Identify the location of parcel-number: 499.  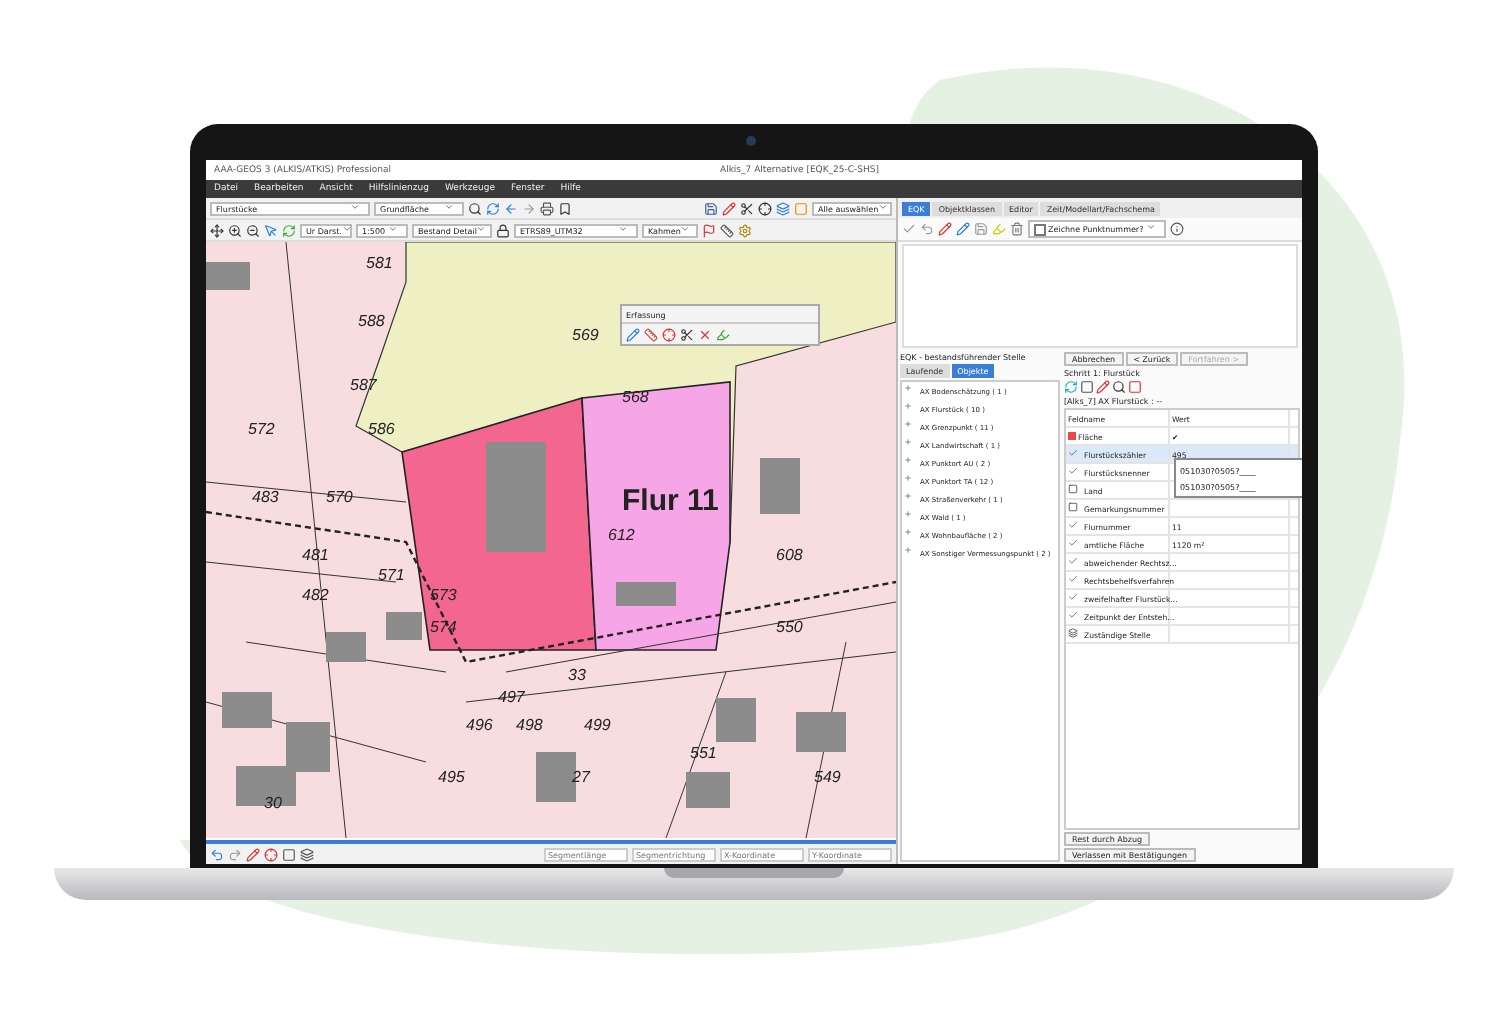
(597, 725).